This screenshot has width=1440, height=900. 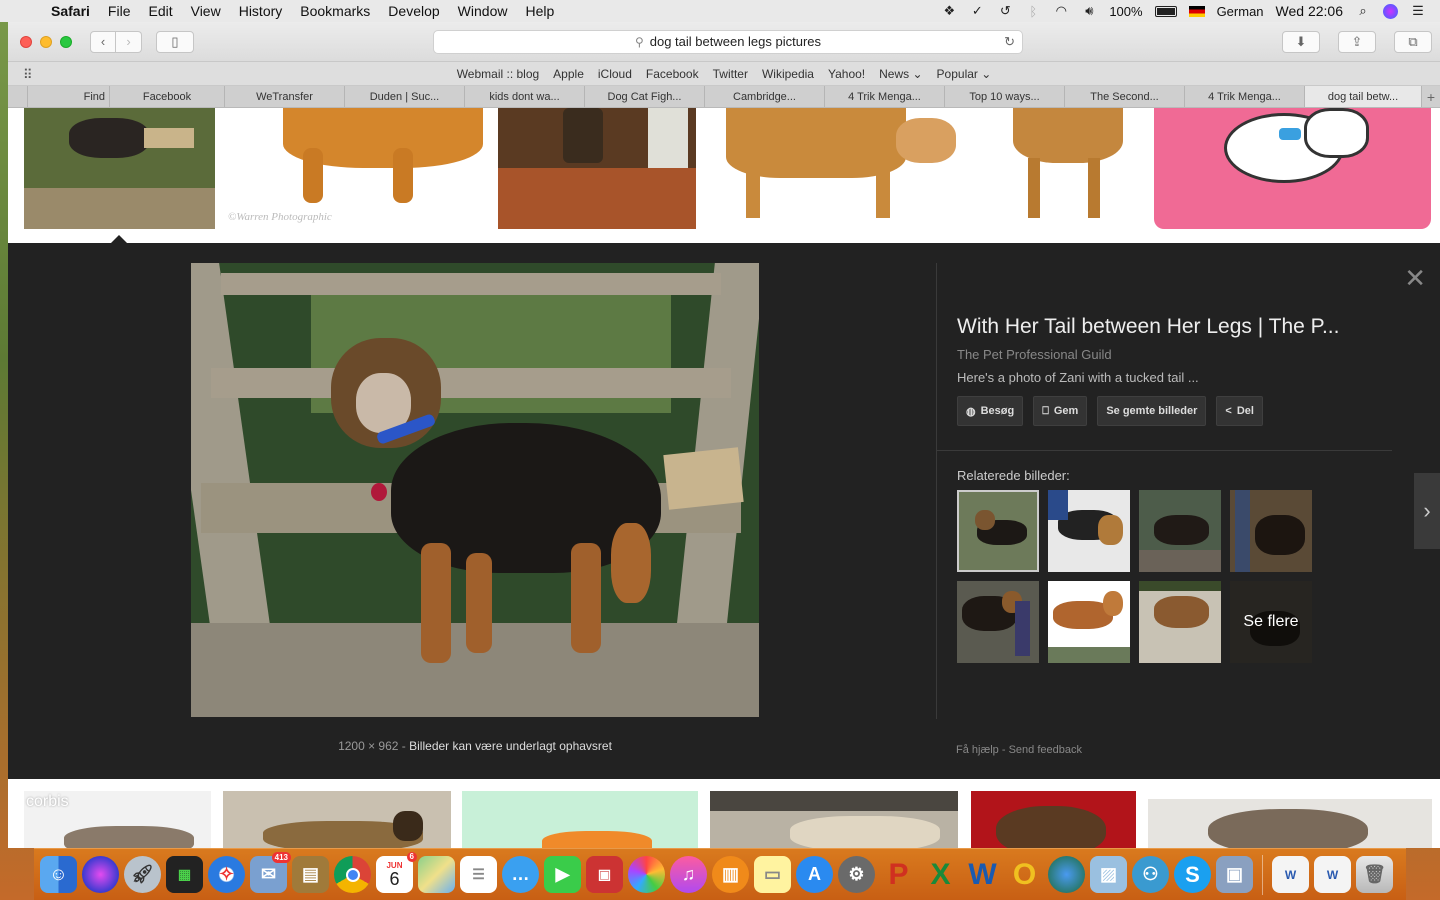 What do you see at coordinates (206, 11) in the screenshot?
I see `menu-view: View` at bounding box center [206, 11].